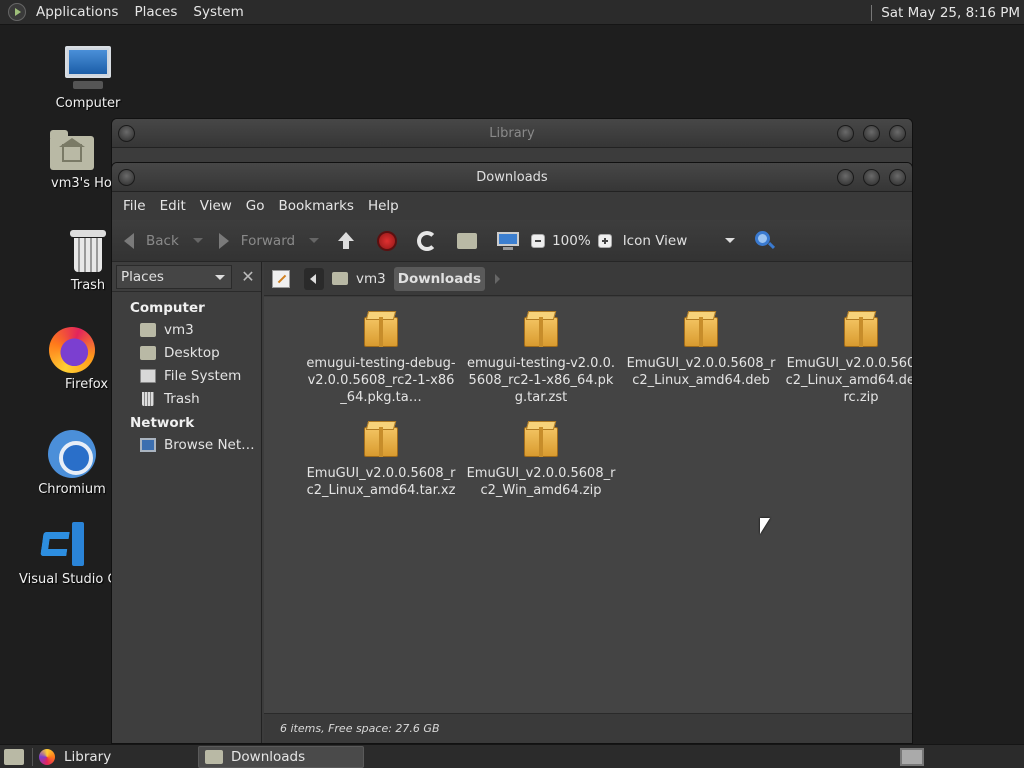  I want to click on sidebar-item-desktop: Desktop, so click(186, 352).